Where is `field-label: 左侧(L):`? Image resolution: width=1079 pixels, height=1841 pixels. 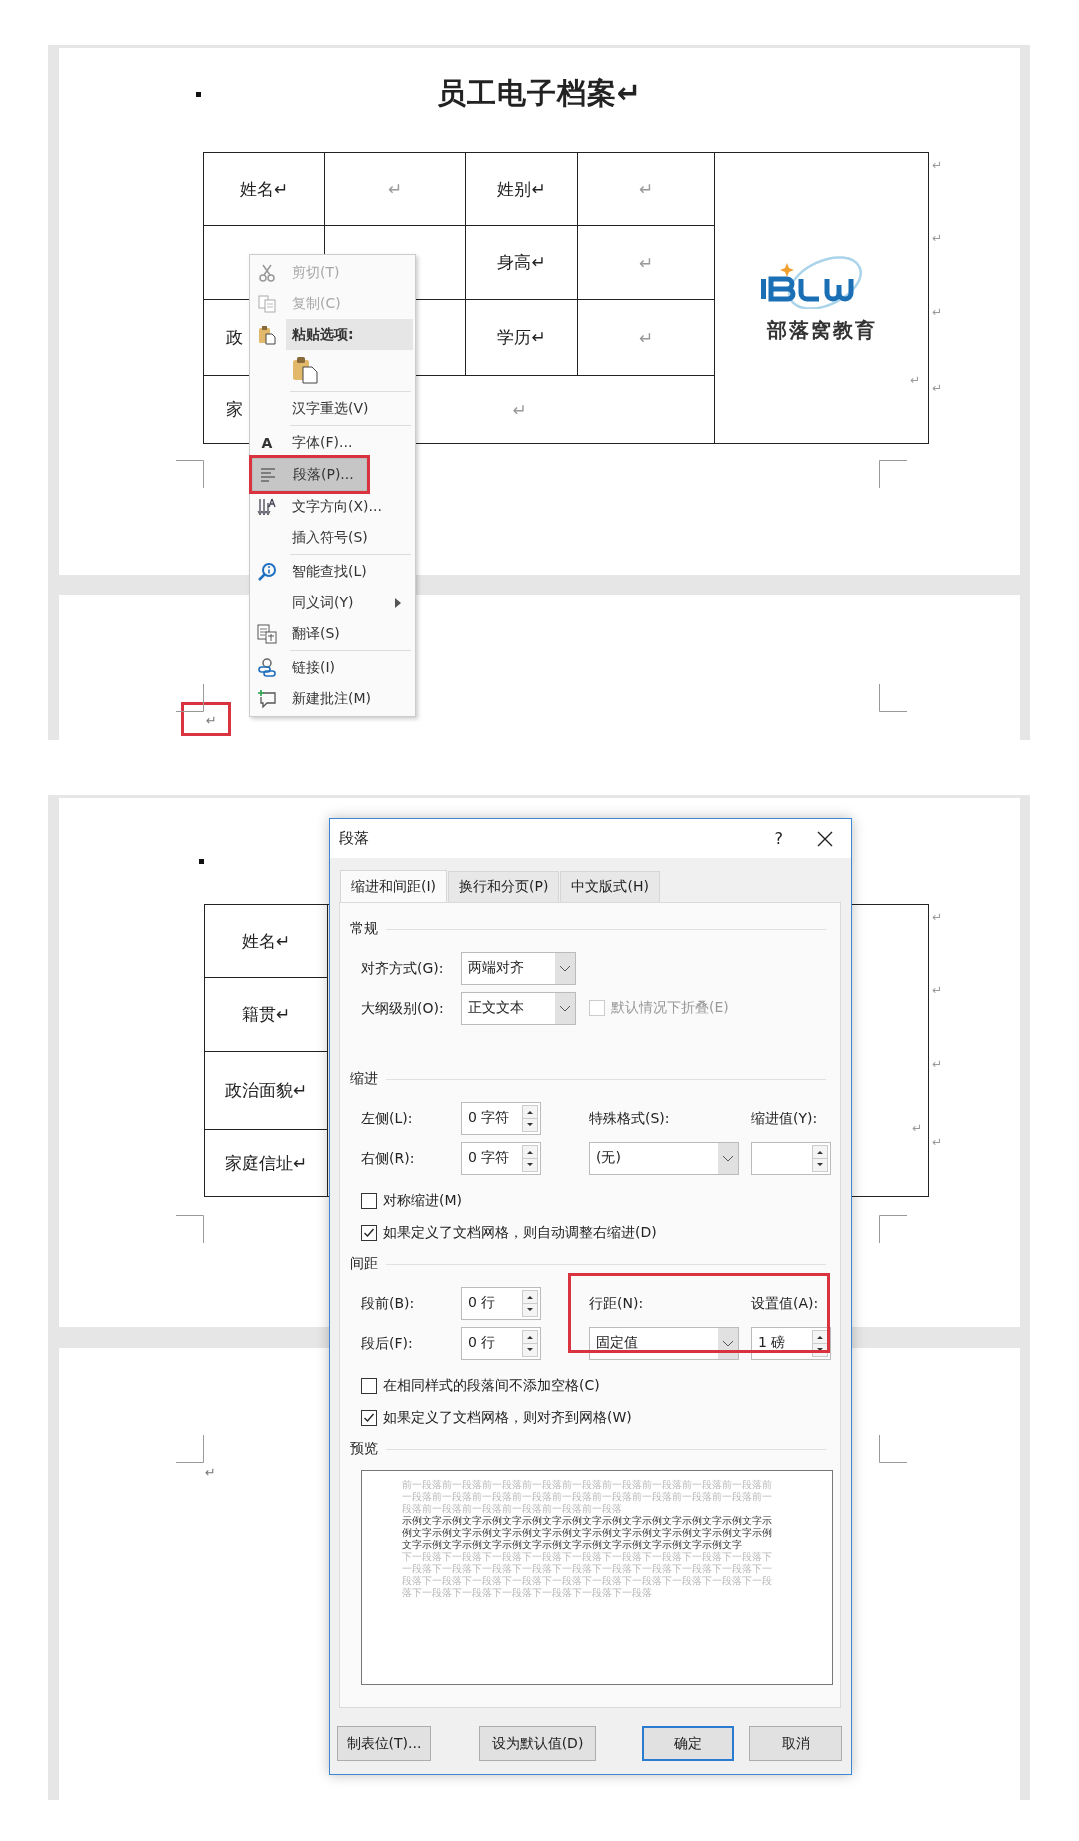 field-label: 左侧(L): is located at coordinates (387, 1118).